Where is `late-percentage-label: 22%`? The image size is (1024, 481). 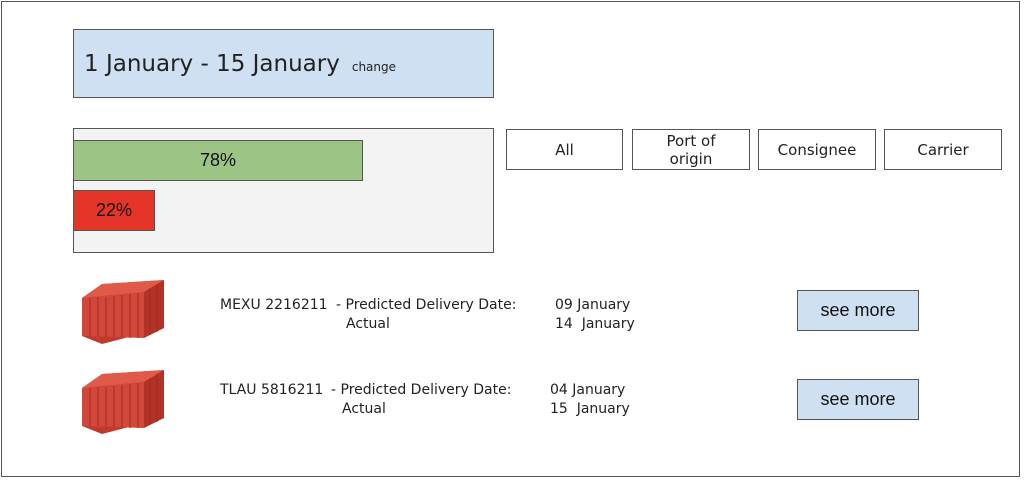
late-percentage-label: 22% is located at coordinates (114, 210).